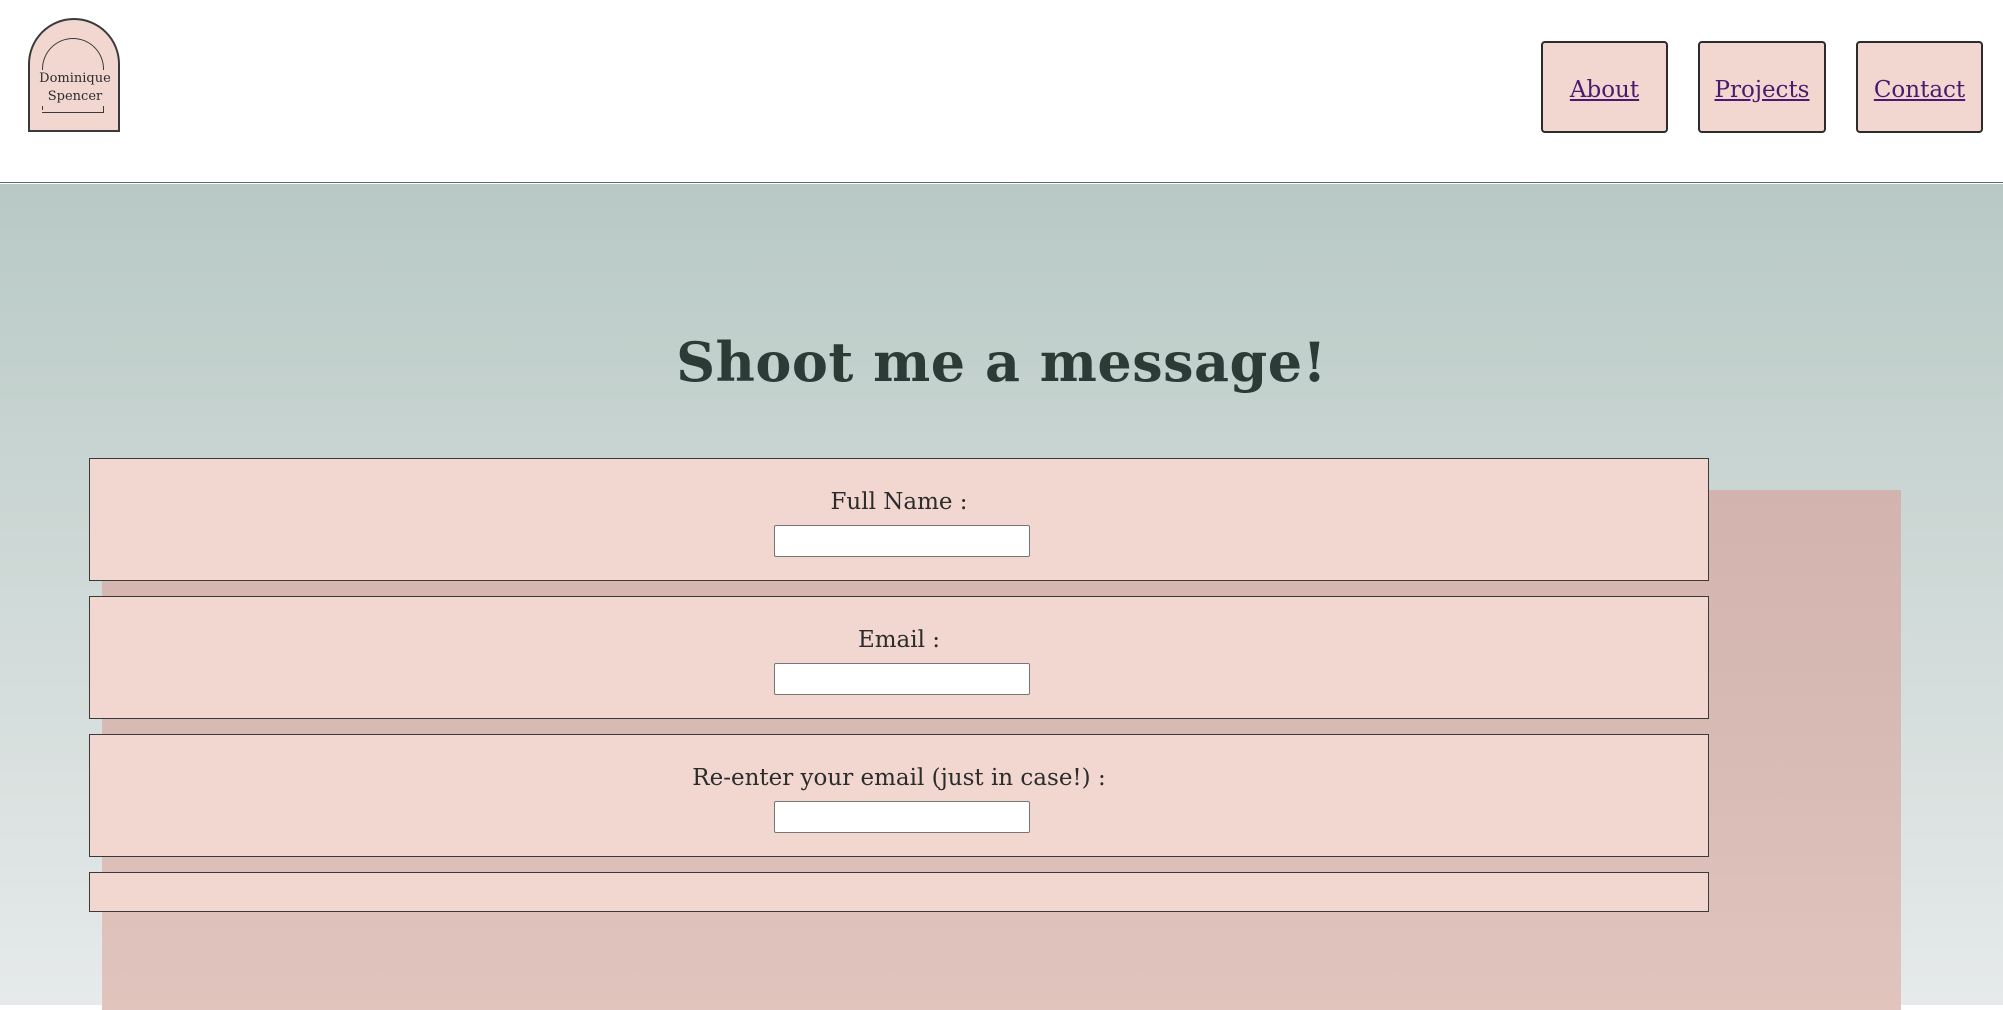  I want to click on logo-text: Dominique Spencer, so click(75, 88).